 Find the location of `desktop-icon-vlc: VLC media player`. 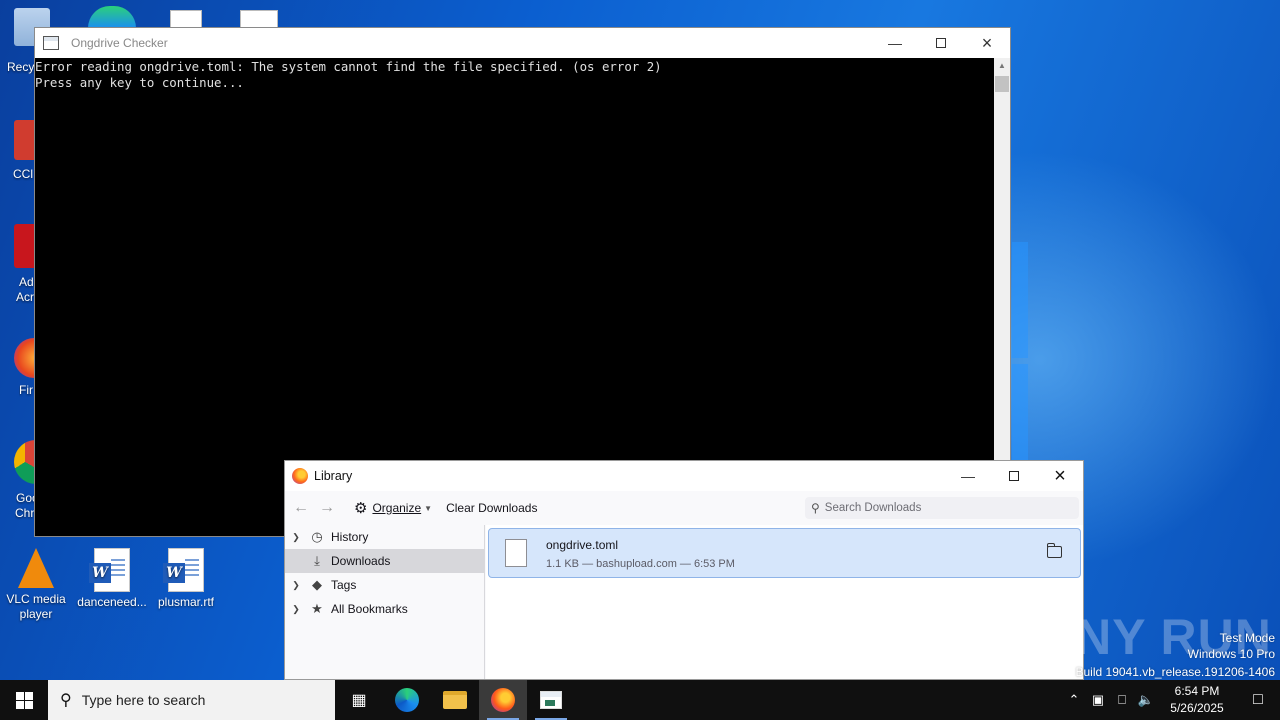

desktop-icon-vlc: VLC media player is located at coordinates (36, 585).